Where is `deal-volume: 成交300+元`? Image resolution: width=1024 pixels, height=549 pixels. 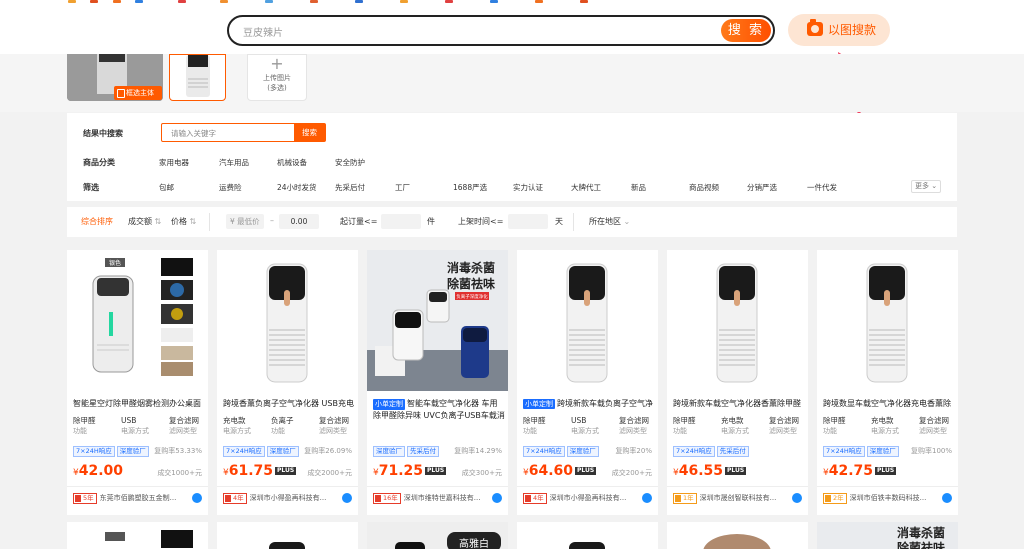
deal-volume: 成交300+元 is located at coordinates (481, 473).